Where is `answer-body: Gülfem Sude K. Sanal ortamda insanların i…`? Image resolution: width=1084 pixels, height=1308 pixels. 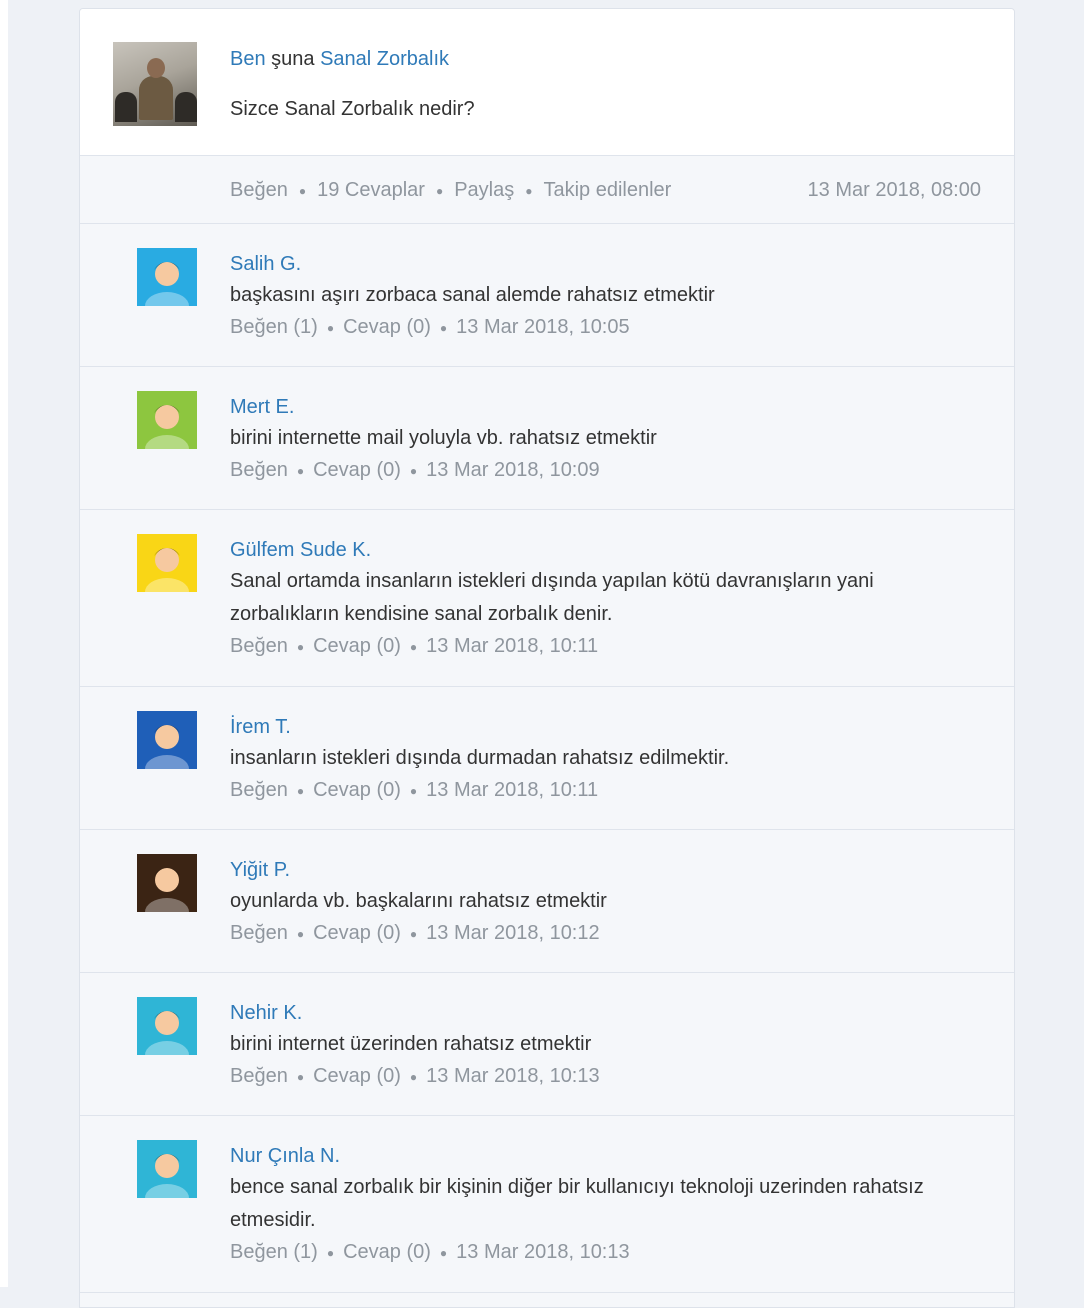 answer-body: Gülfem Sude K. Sanal ortamda insanların i… is located at coordinates (608, 598).